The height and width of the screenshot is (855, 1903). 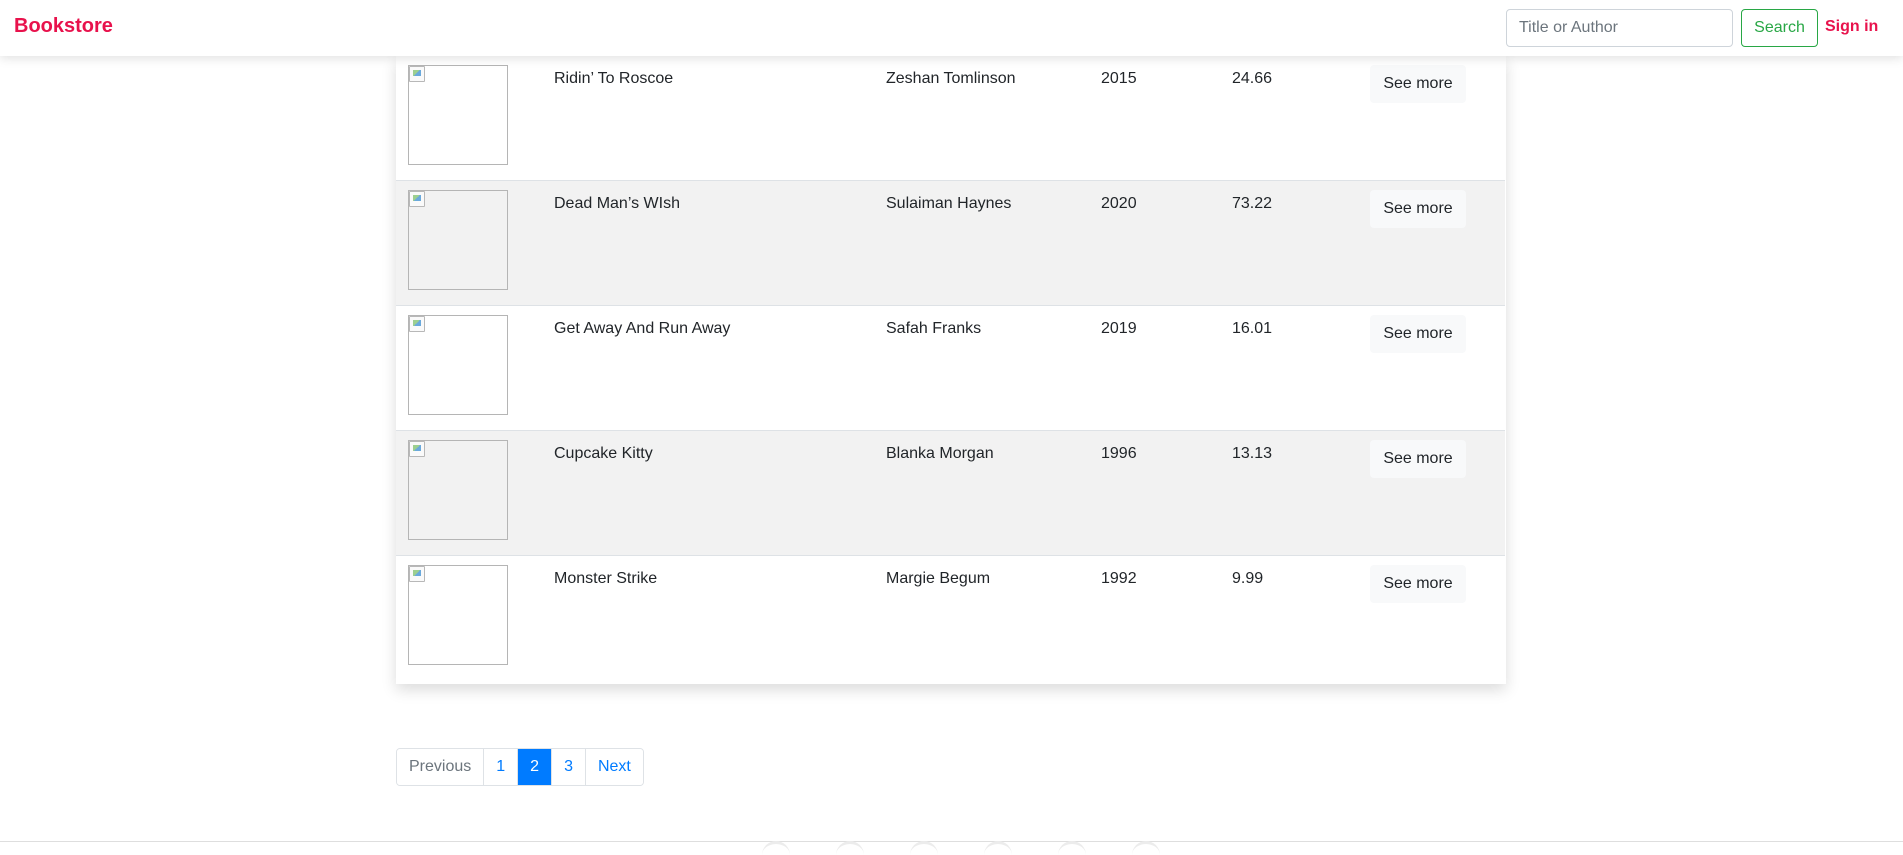 What do you see at coordinates (63, 26) in the screenshot?
I see `brand-link: Bookstore` at bounding box center [63, 26].